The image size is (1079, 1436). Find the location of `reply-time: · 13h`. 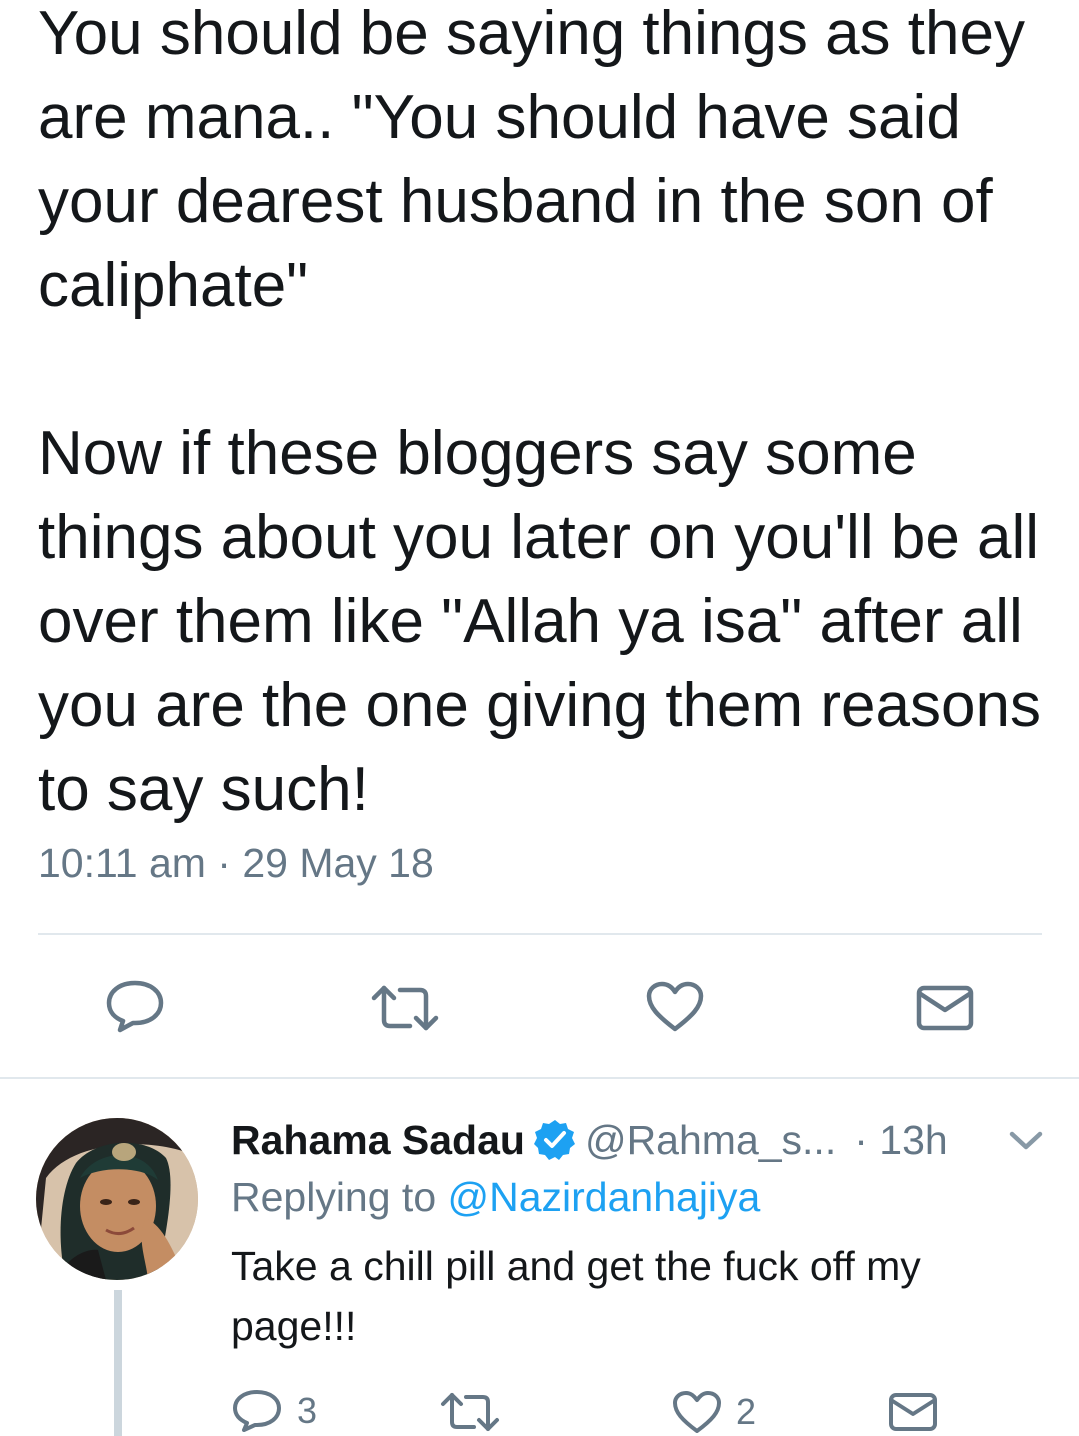

reply-time: · 13h is located at coordinates (900, 1140).